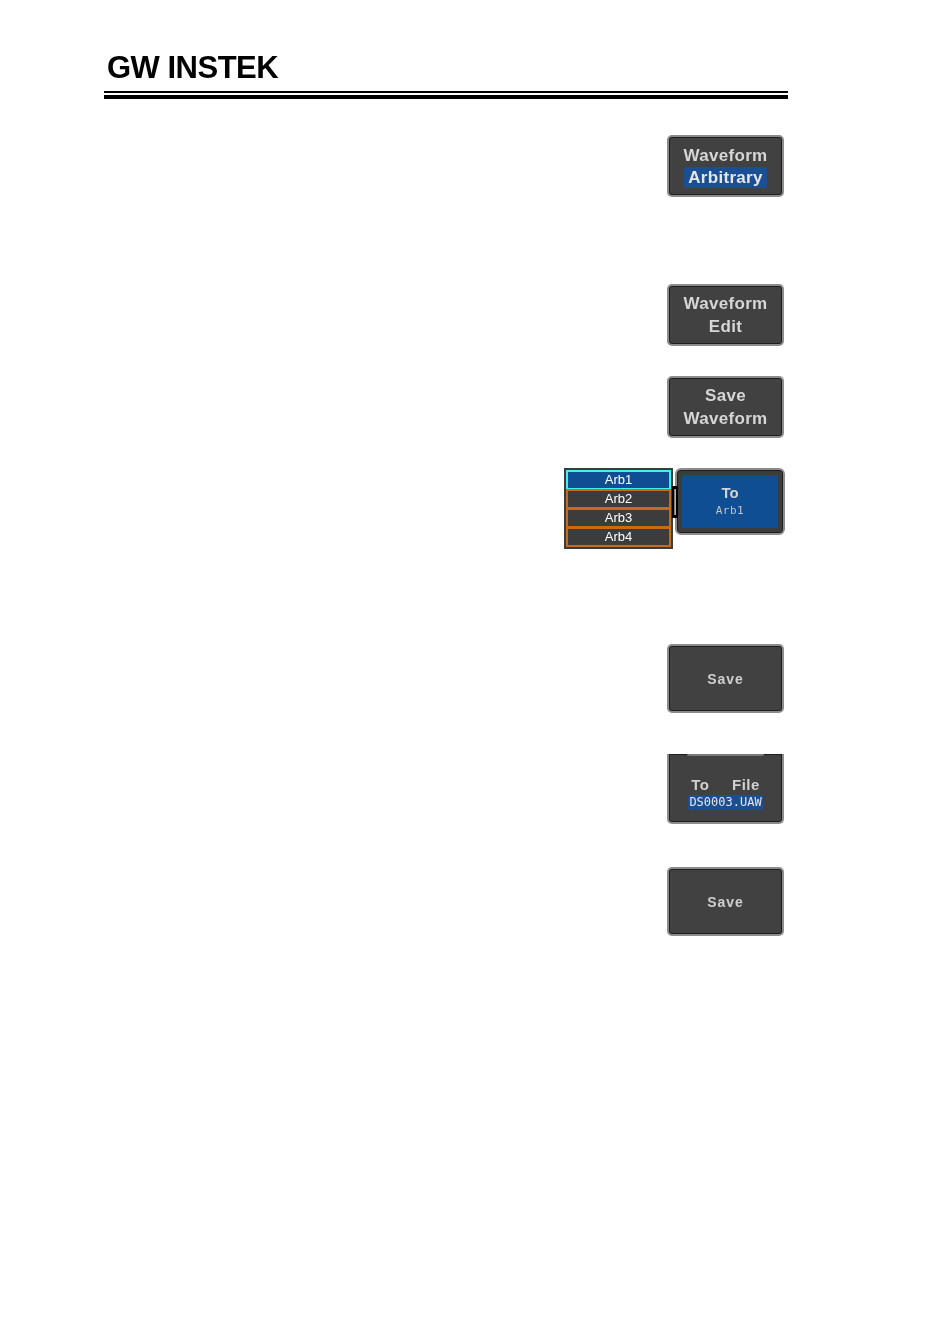 Image resolution: width=936 pixels, height=1324 pixels. I want to click on selected-value: Arbitrary, so click(725, 177).